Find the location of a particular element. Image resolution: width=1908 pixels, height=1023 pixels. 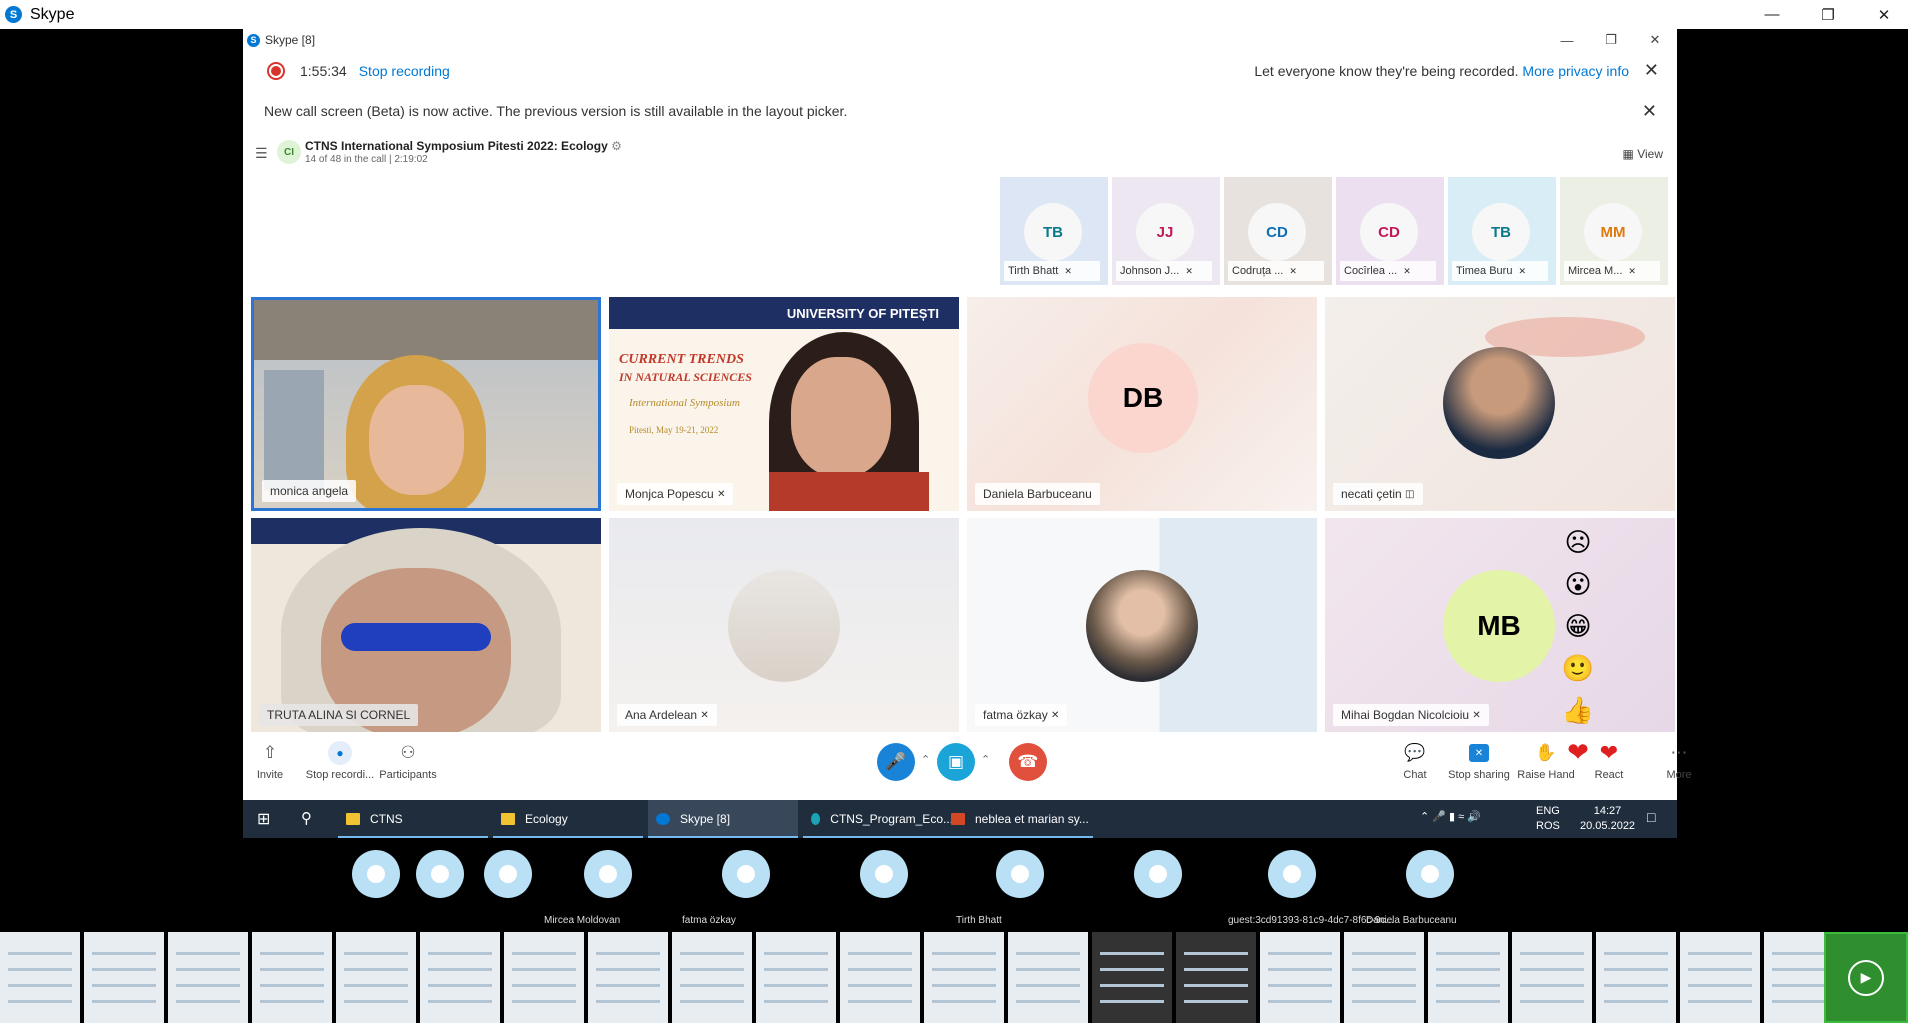

video-tile: MB Mihai Bogdan Nicolcioiu ✕ is located at coordinates (1500, 625).